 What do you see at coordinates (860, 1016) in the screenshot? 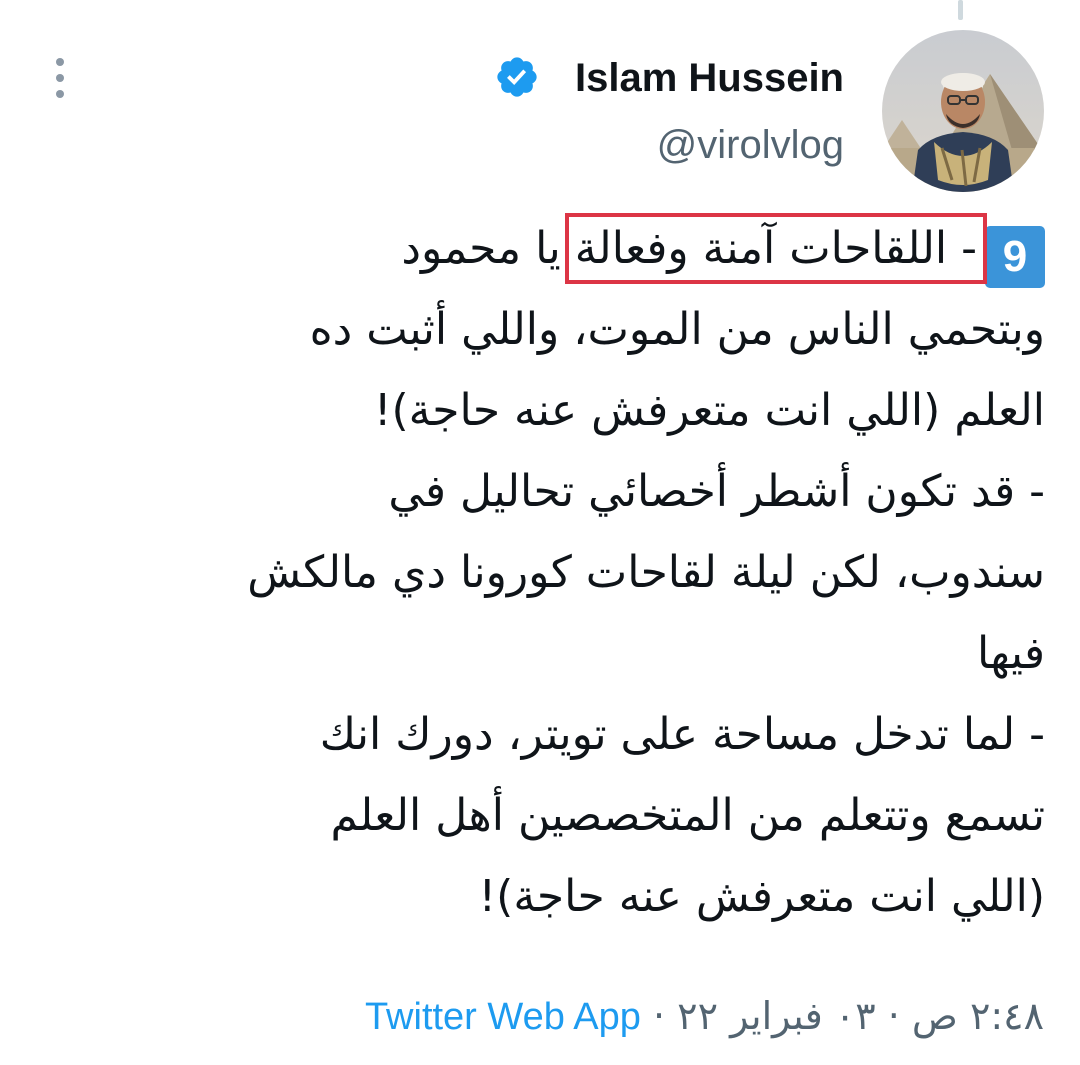
I see `tweet-timestamp: ٢:٤٨ ص · ٠٣ فبراير ٢٢` at bounding box center [860, 1016].